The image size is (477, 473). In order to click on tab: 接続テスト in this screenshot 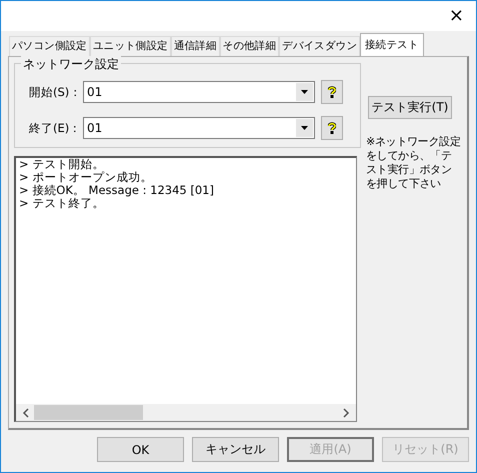, I will do `click(392, 44)`.